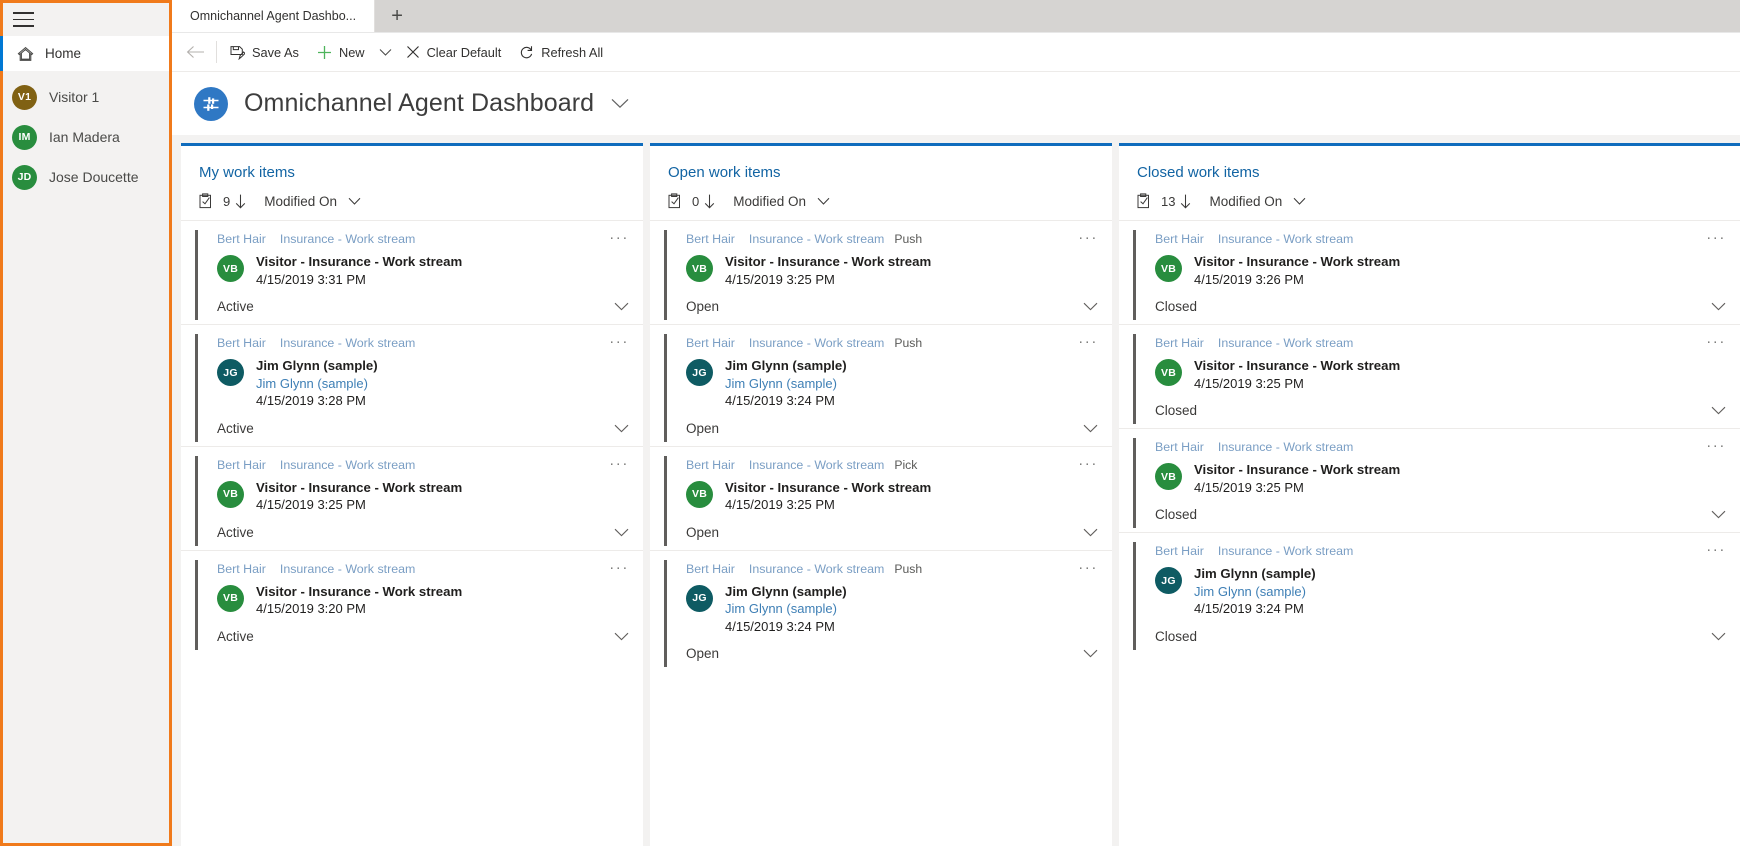 This screenshot has height=846, width=1740. Describe the element at coordinates (86, 177) in the screenshot. I see `list-item: JD Jose Doucette` at that location.